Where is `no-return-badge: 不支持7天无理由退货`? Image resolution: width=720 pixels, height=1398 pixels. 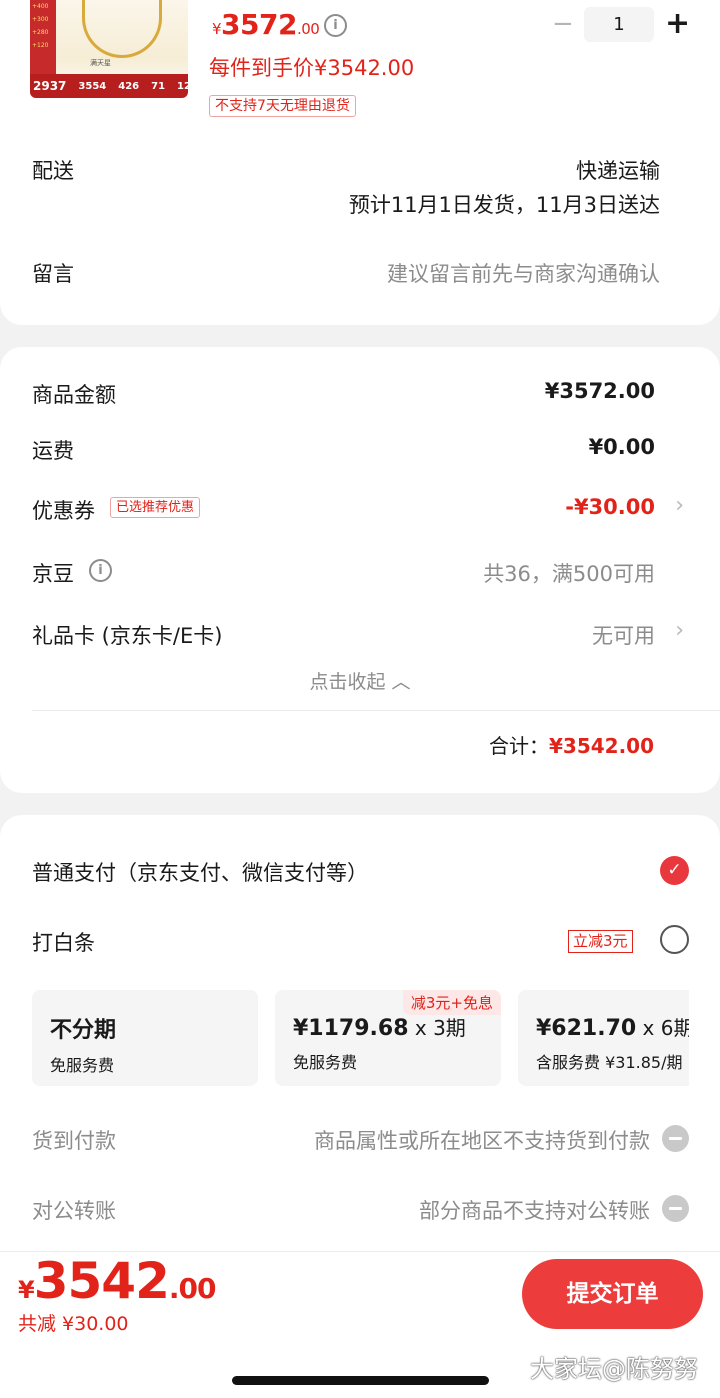
no-return-badge: 不支持7天无理由退货 is located at coordinates (282, 106).